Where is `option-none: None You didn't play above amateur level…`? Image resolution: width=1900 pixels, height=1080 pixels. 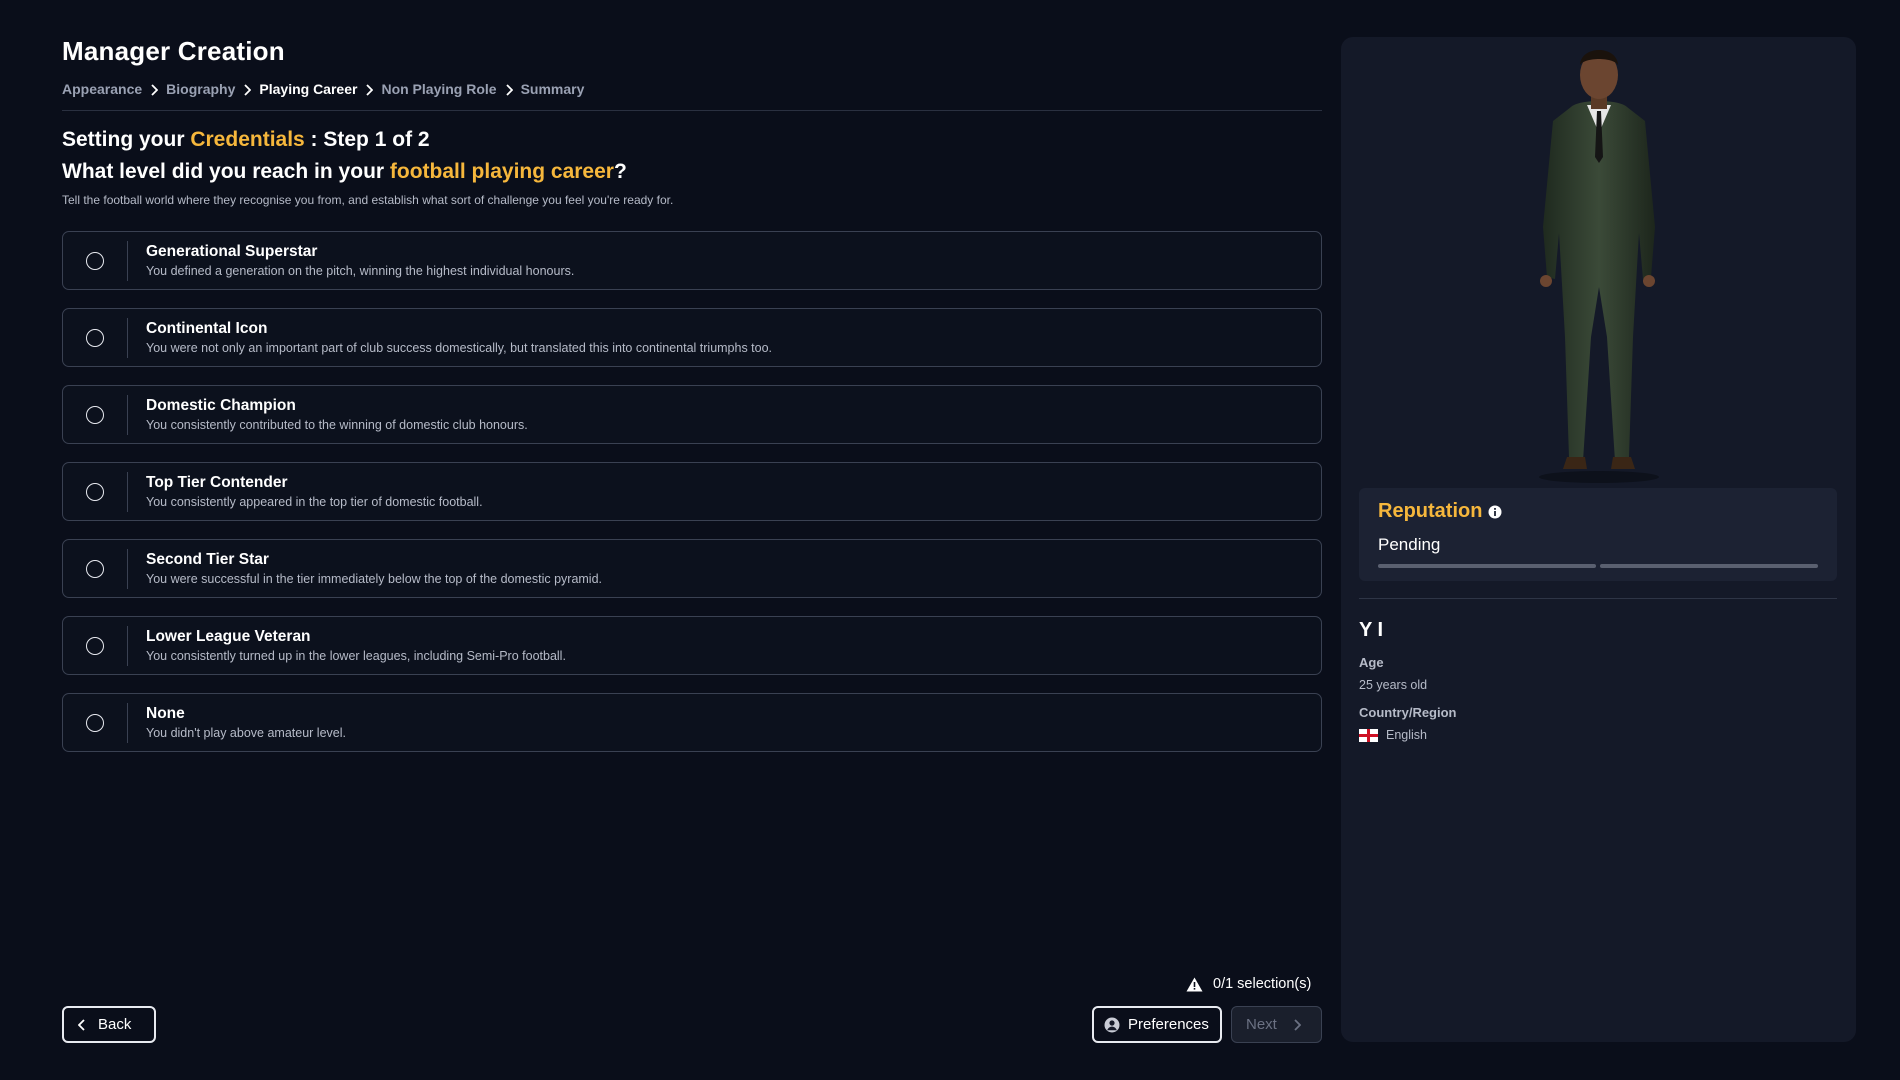 option-none: None You didn't play above amateur level… is located at coordinates (692, 722).